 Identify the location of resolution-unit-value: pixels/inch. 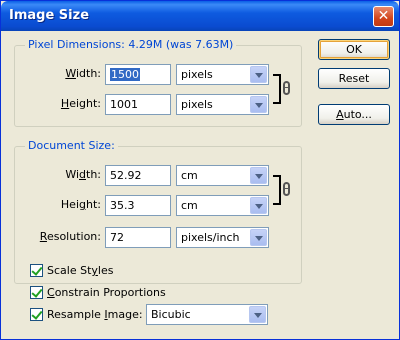
(210, 237).